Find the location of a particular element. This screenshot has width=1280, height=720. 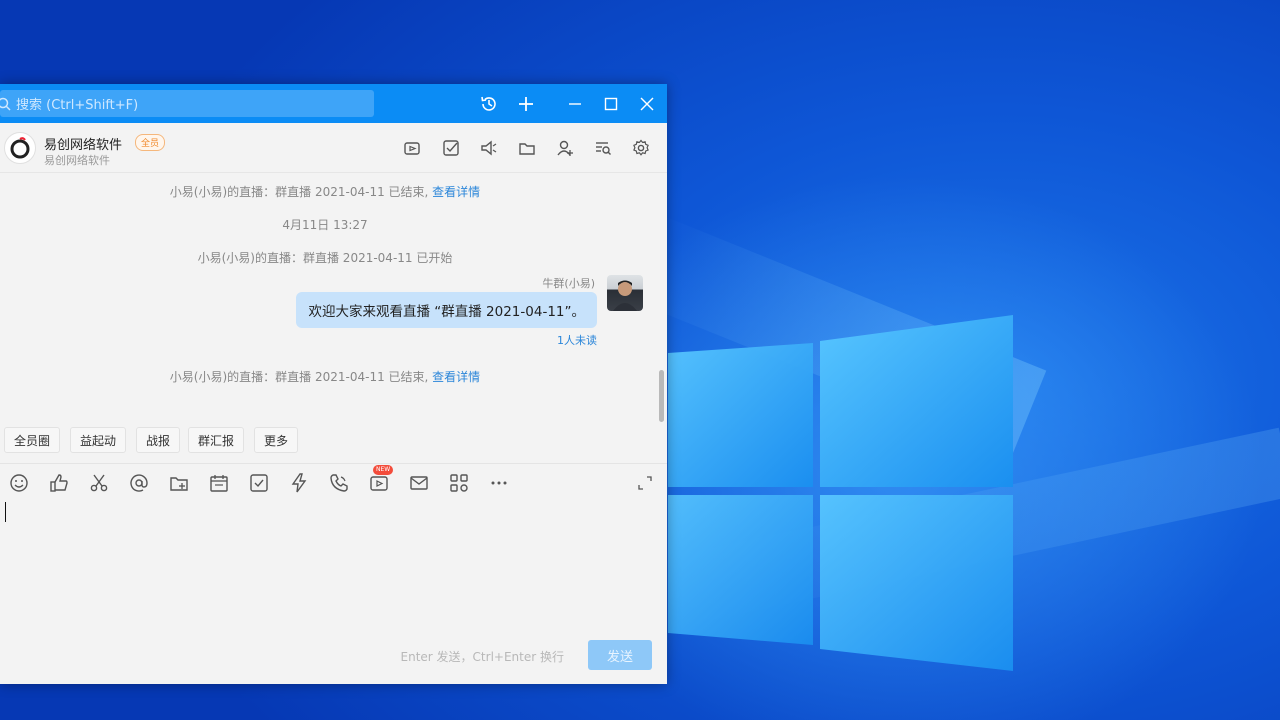

composer-divider is located at coordinates (333, 463).